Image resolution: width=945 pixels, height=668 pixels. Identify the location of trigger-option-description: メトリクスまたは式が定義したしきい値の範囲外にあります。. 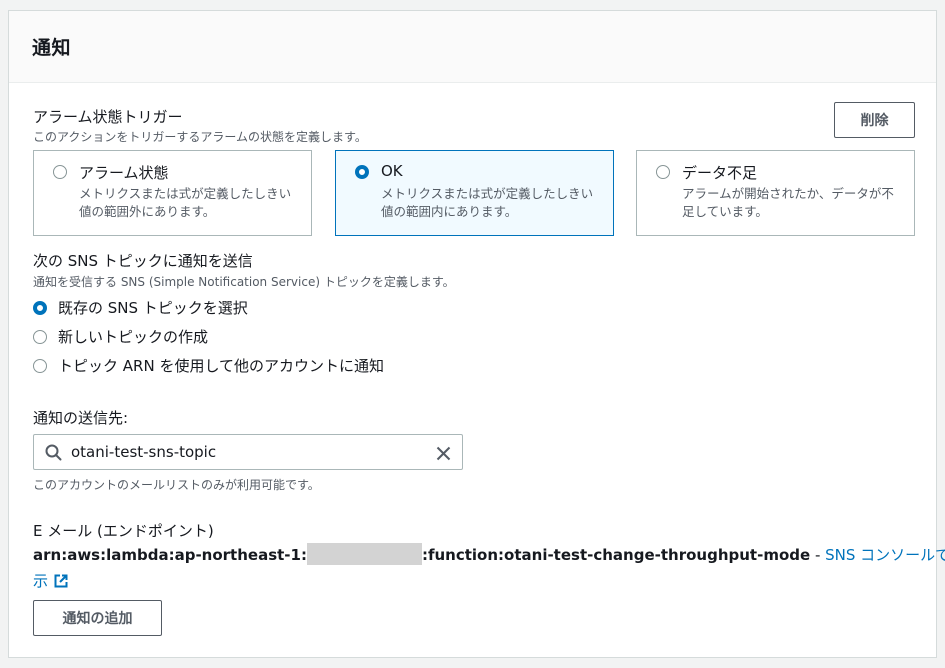
(185, 202).